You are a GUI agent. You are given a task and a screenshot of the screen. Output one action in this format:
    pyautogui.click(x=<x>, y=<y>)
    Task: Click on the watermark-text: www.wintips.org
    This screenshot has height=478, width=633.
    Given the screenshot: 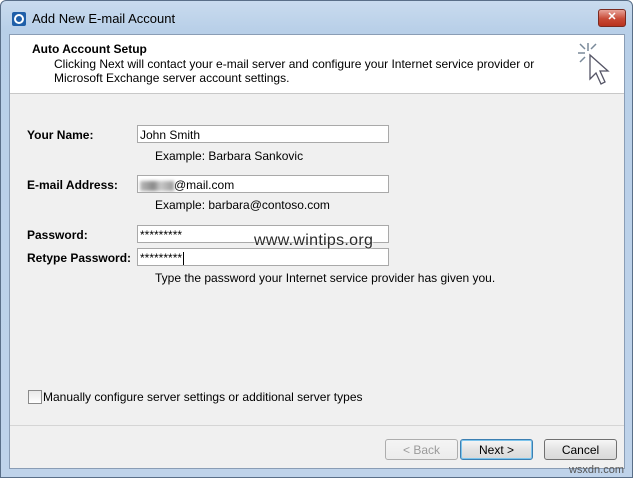 What is the action you would take?
    pyautogui.click(x=314, y=240)
    